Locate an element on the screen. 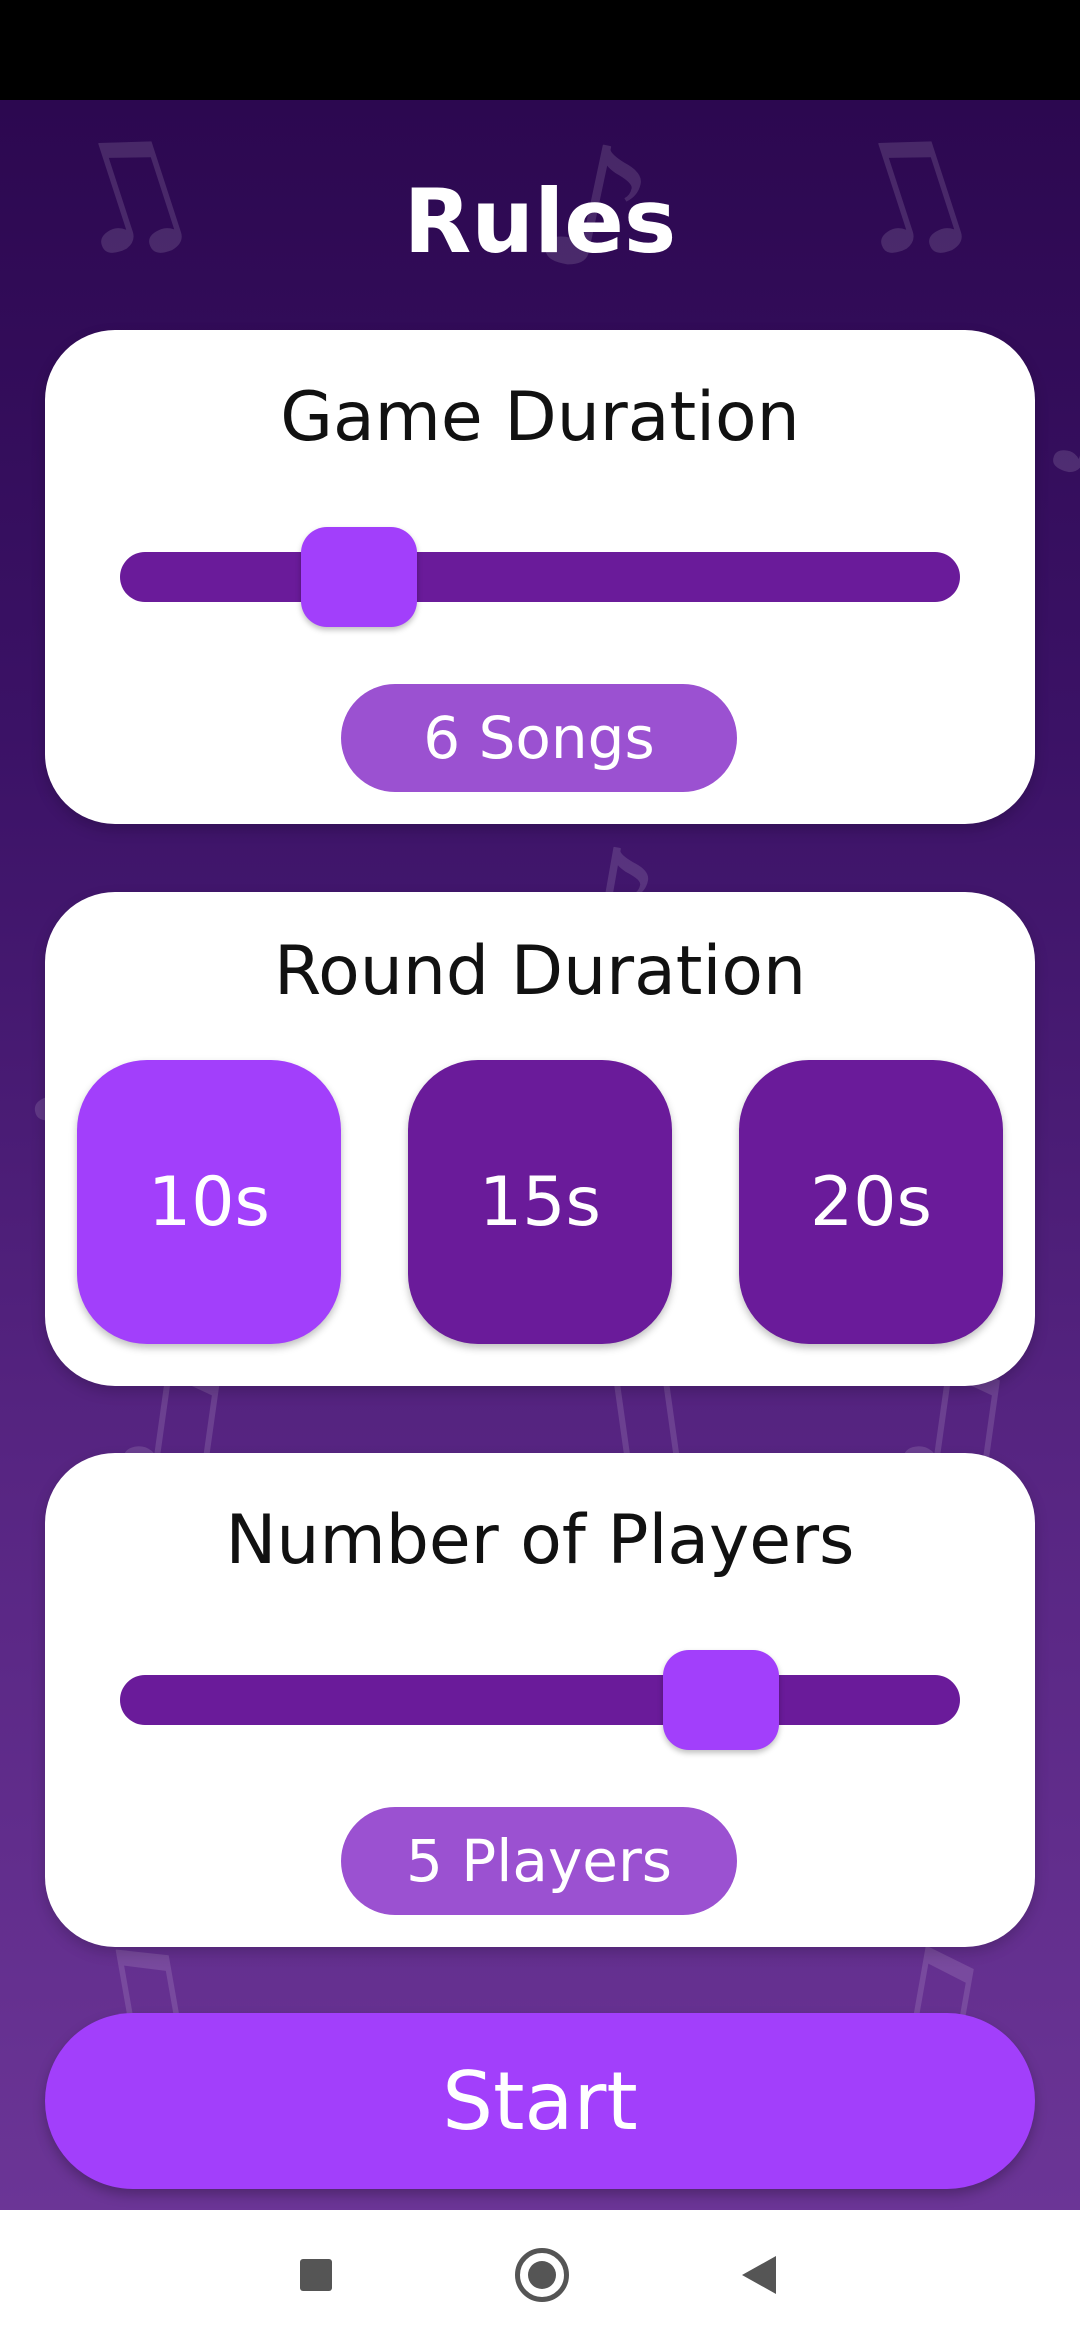 The image size is (1080, 2340). round-option-15s: 15s is located at coordinates (540, 1202).